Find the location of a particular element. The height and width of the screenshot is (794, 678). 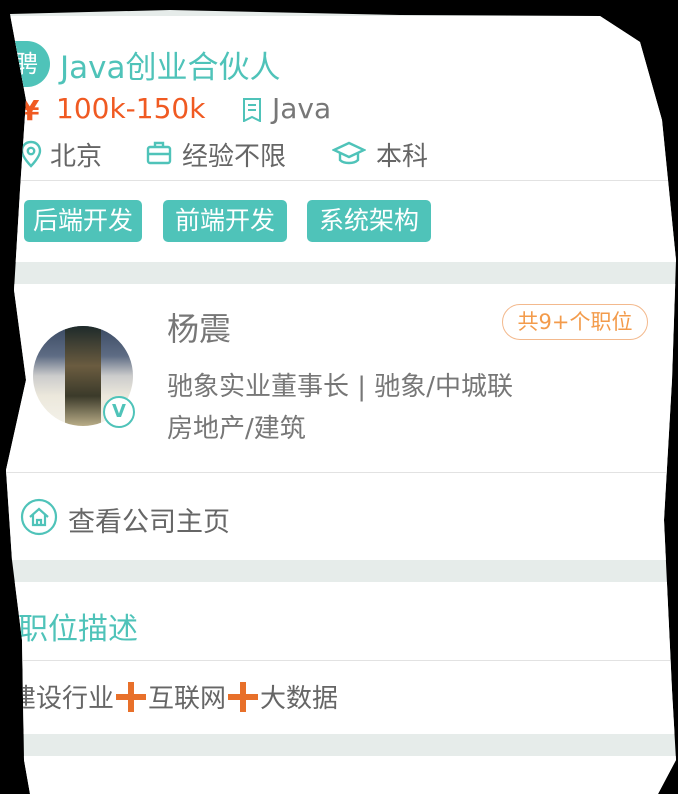

recruiter-avatar: V is located at coordinates (85, 378).